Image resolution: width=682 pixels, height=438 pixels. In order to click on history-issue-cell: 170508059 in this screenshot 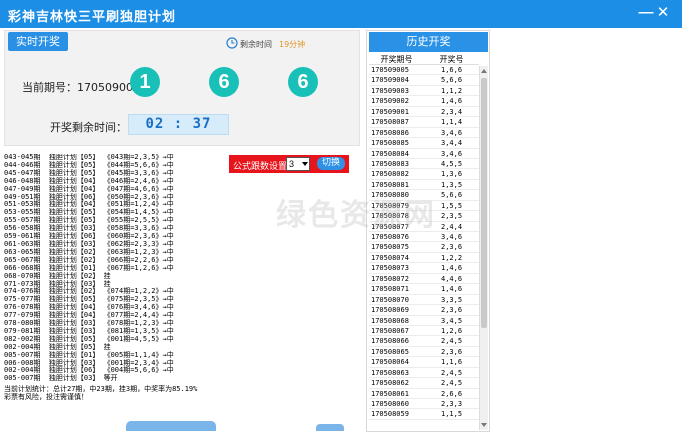, I will do `click(390, 414)`.